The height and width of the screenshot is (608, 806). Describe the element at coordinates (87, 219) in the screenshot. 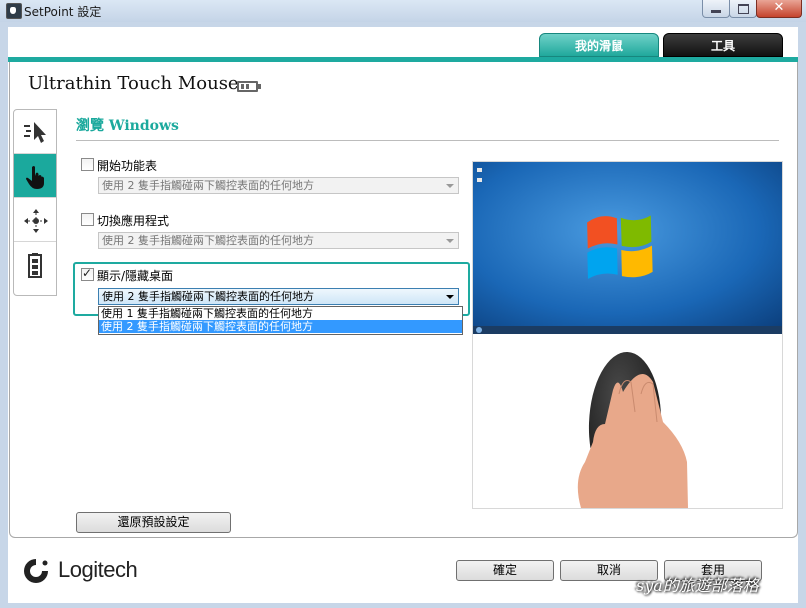

I see `switch-apps-checkbox` at that location.